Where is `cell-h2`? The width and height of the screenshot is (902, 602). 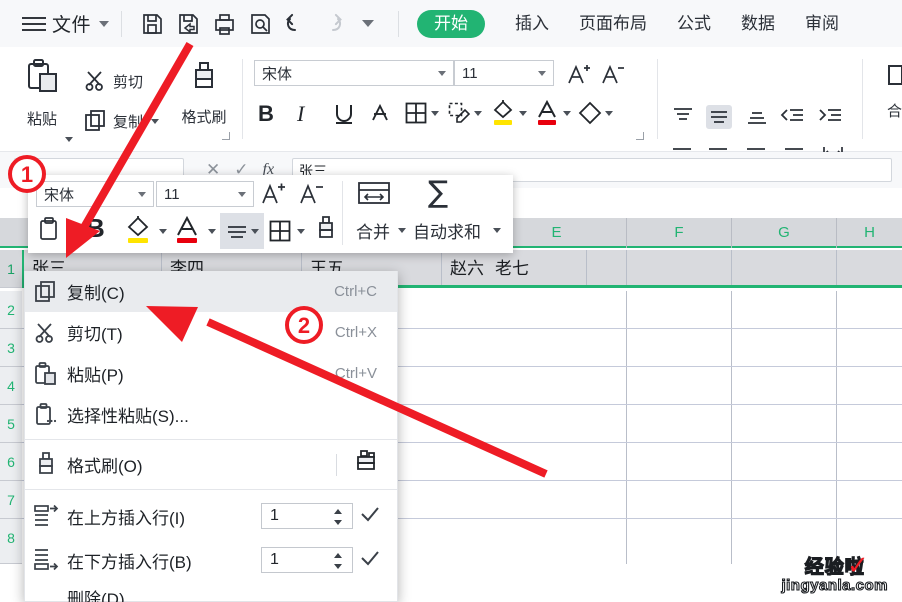 cell-h2 is located at coordinates (869, 309).